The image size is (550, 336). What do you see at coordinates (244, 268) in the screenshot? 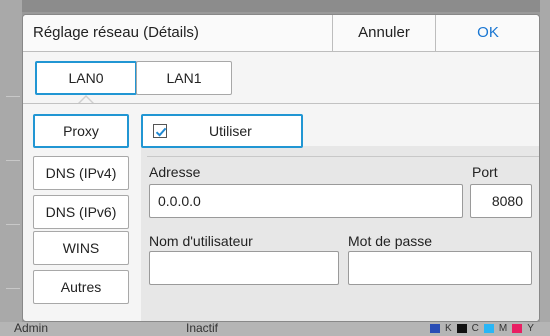
I see `username-field` at bounding box center [244, 268].